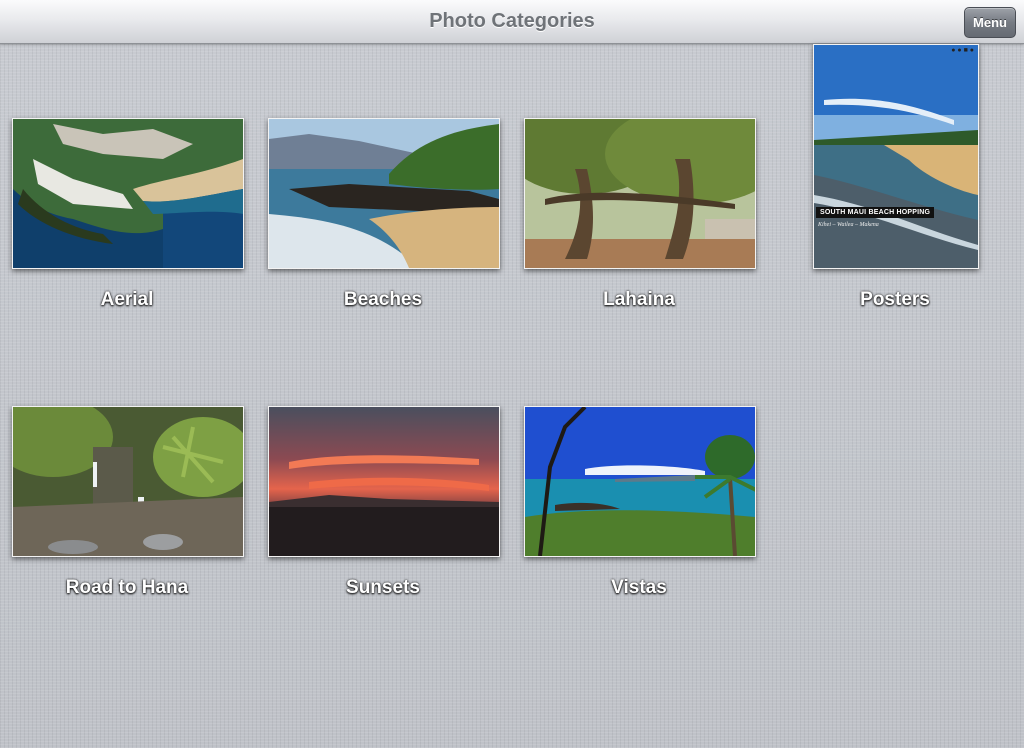 The width and height of the screenshot is (1024, 748). Describe the element at coordinates (128, 481) in the screenshot. I see `road-to-hana-thumbnail` at that location.